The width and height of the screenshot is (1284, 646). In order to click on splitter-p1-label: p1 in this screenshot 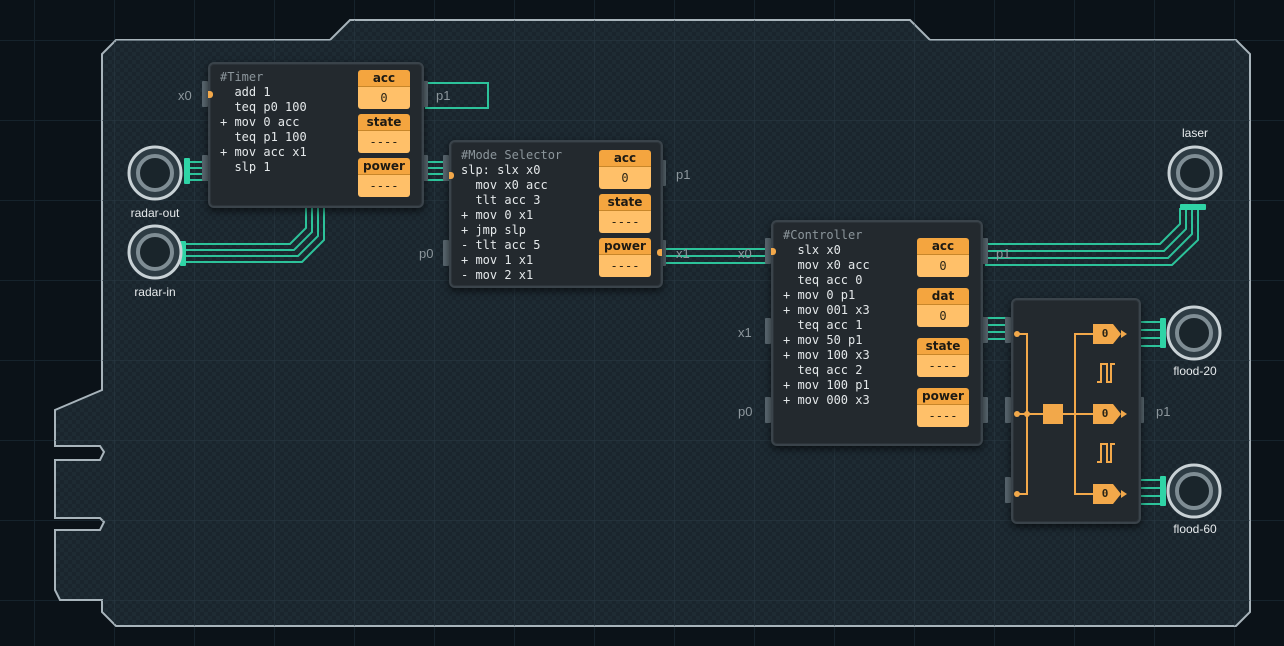, I will do `click(1163, 411)`.